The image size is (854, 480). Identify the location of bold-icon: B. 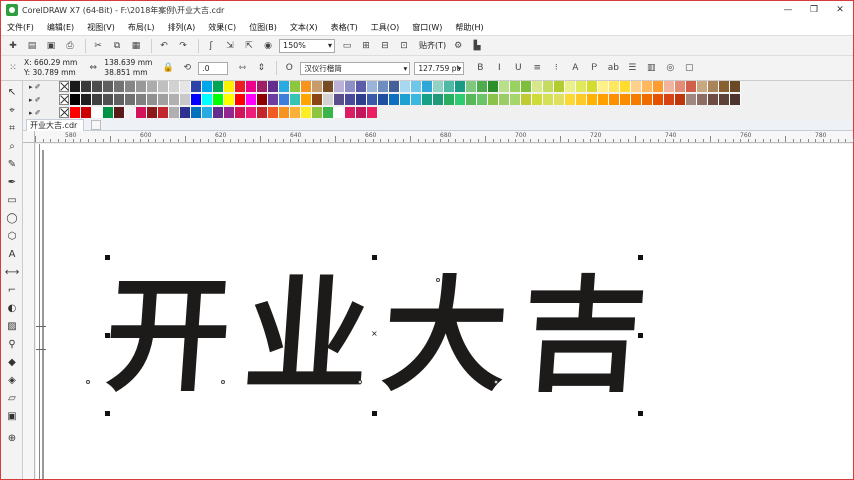
(480, 68).